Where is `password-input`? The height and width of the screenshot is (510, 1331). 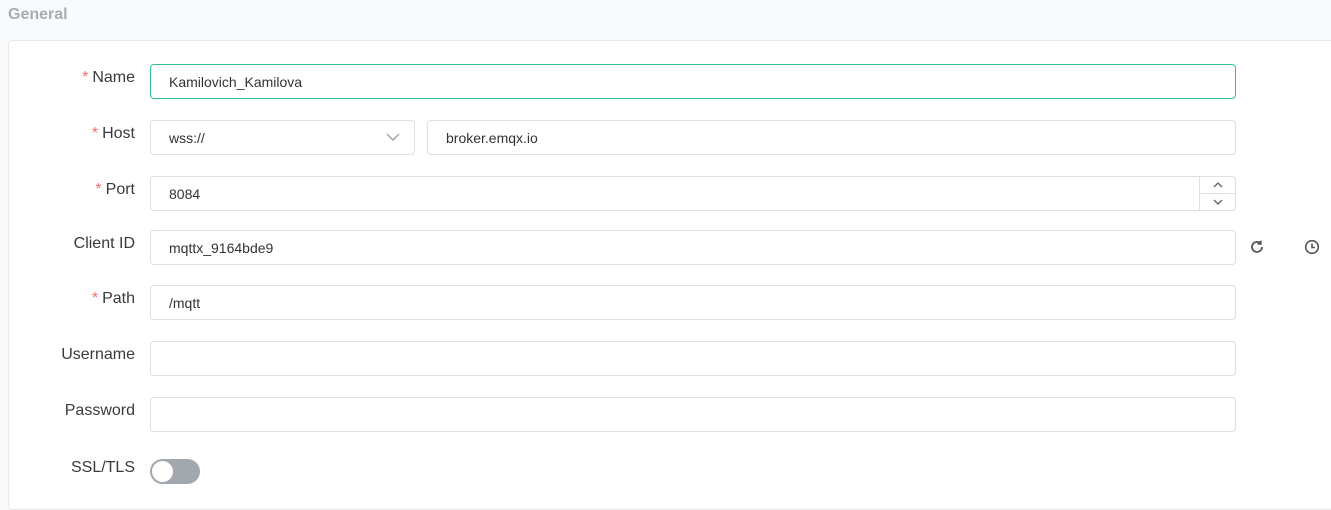 password-input is located at coordinates (693, 414).